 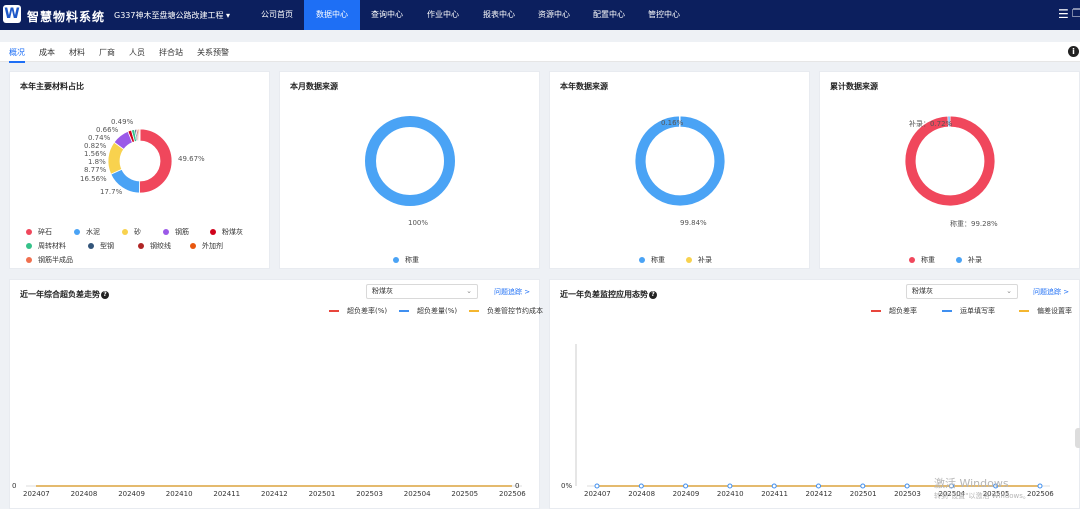 What do you see at coordinates (47, 52) in the screenshot?
I see `tab-cost: 成本` at bounding box center [47, 52].